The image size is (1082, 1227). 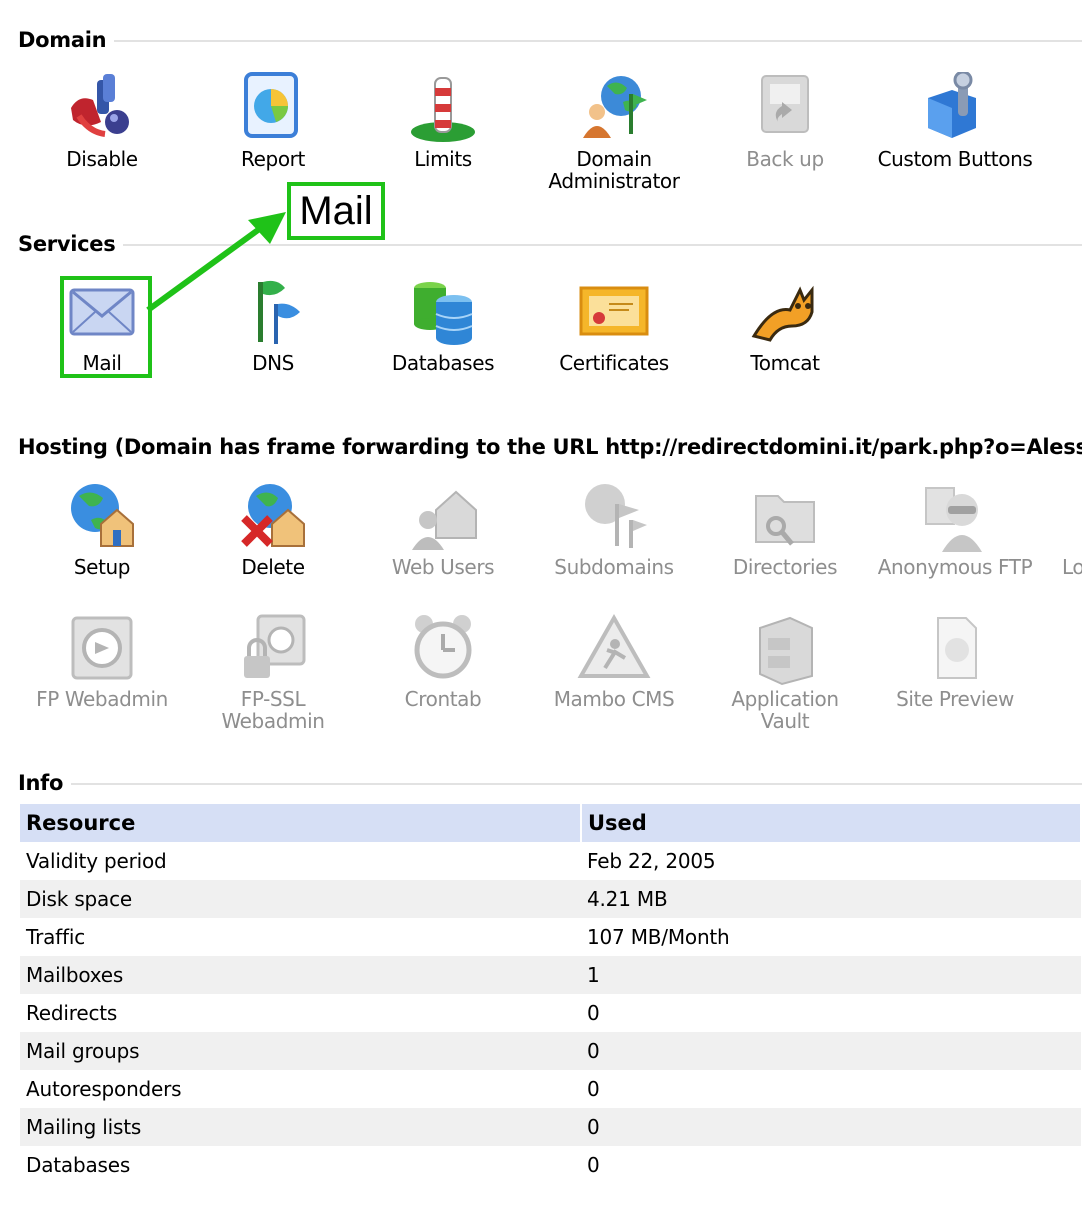 What do you see at coordinates (614, 181) in the screenshot?
I see `domain-administrator-label-line2: Administrator` at bounding box center [614, 181].